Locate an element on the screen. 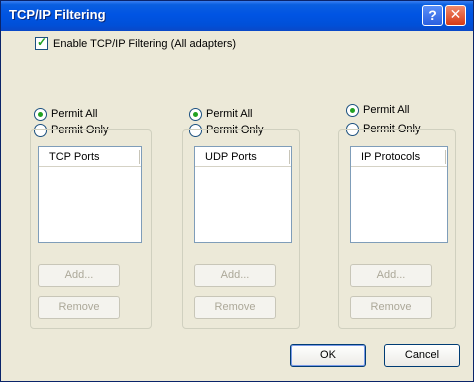 This screenshot has height=382, width=474. tcp-ports-list: TCP Ports is located at coordinates (90, 194).